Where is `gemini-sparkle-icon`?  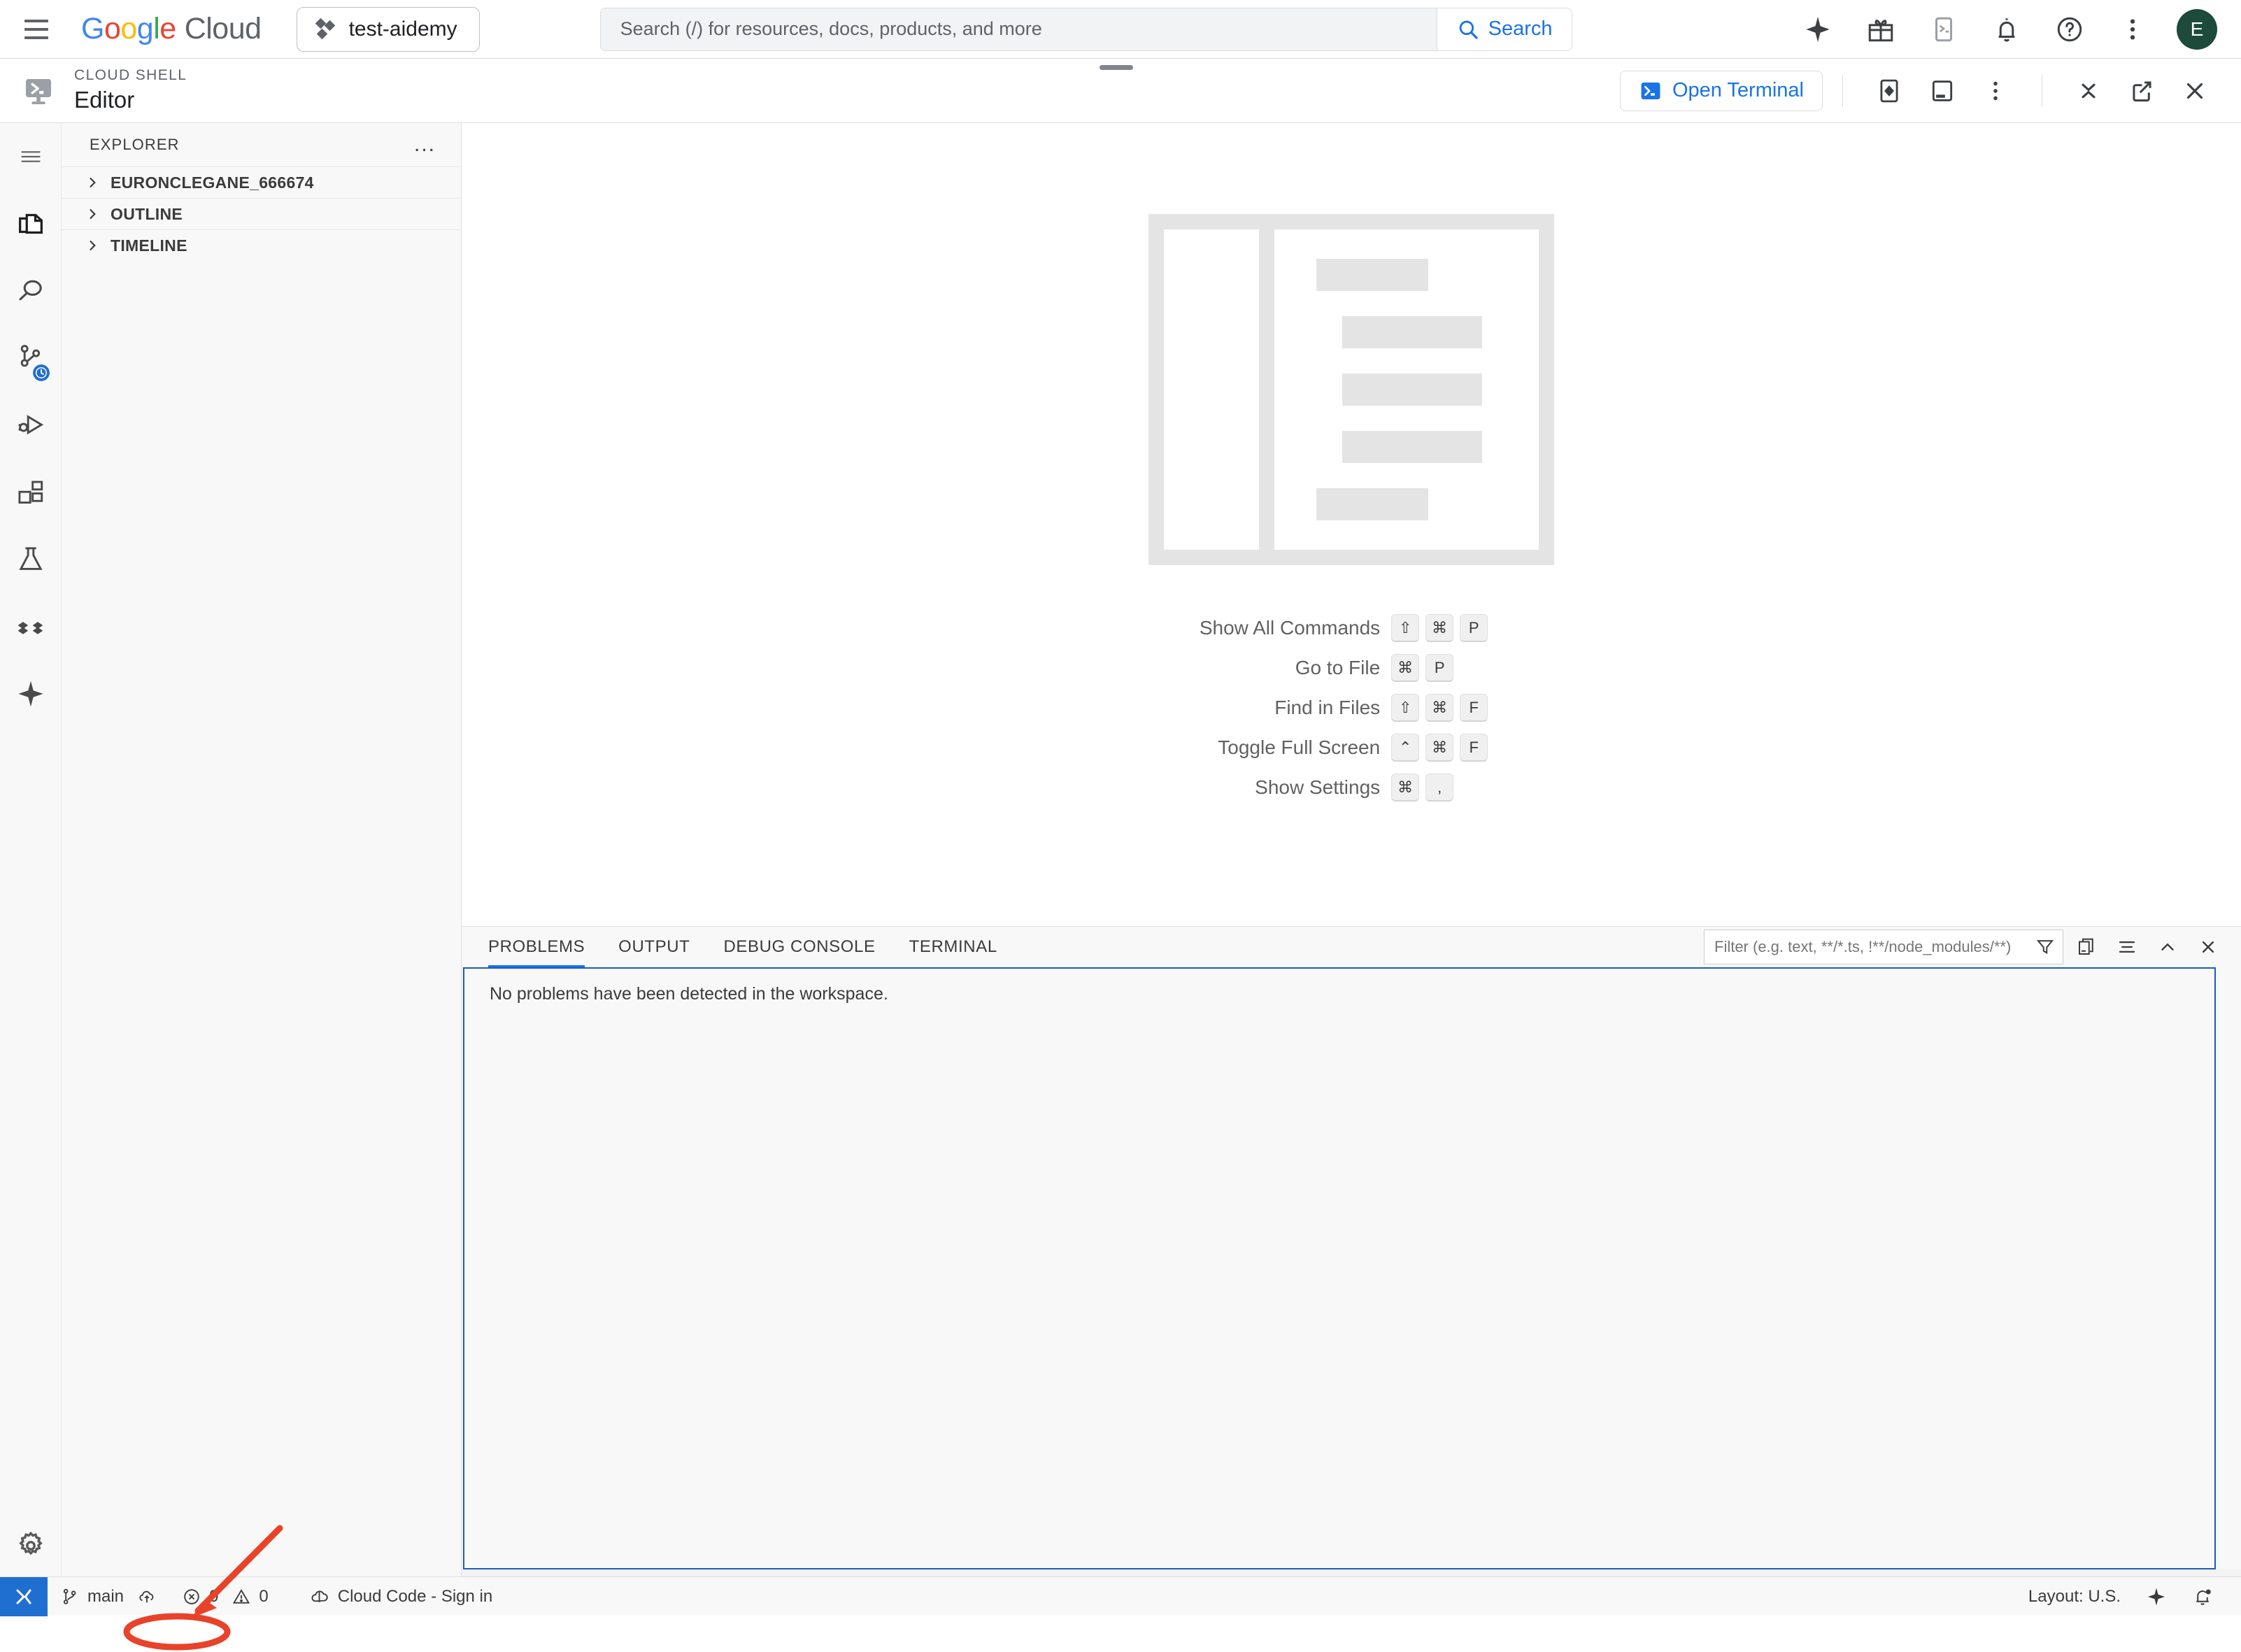 gemini-sparkle-icon is located at coordinates (1818, 29).